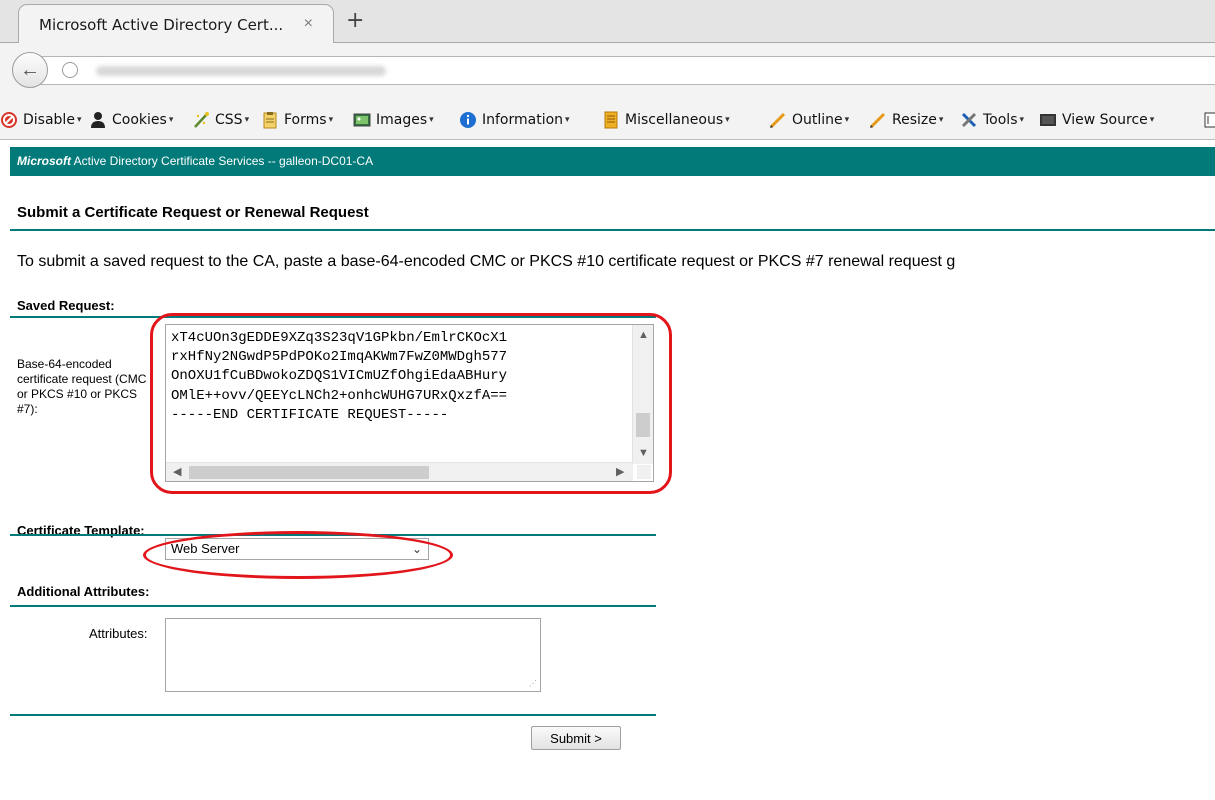  I want to click on saved-request-label: Saved Request:, so click(66, 305).